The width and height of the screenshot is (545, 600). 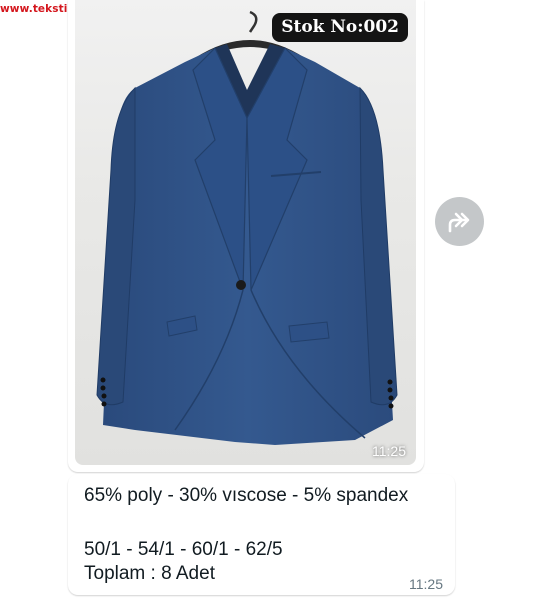 I want to click on stock-number-badge: Stok No:002, so click(x=340, y=27).